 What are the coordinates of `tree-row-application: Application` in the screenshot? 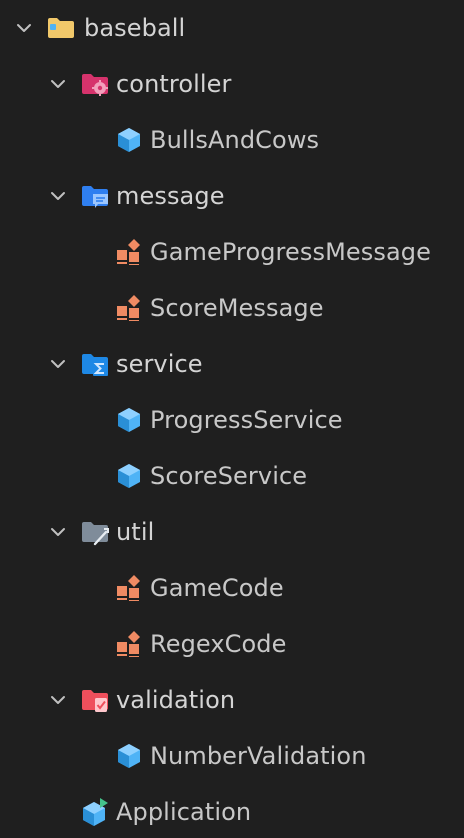 It's located at (232, 811).